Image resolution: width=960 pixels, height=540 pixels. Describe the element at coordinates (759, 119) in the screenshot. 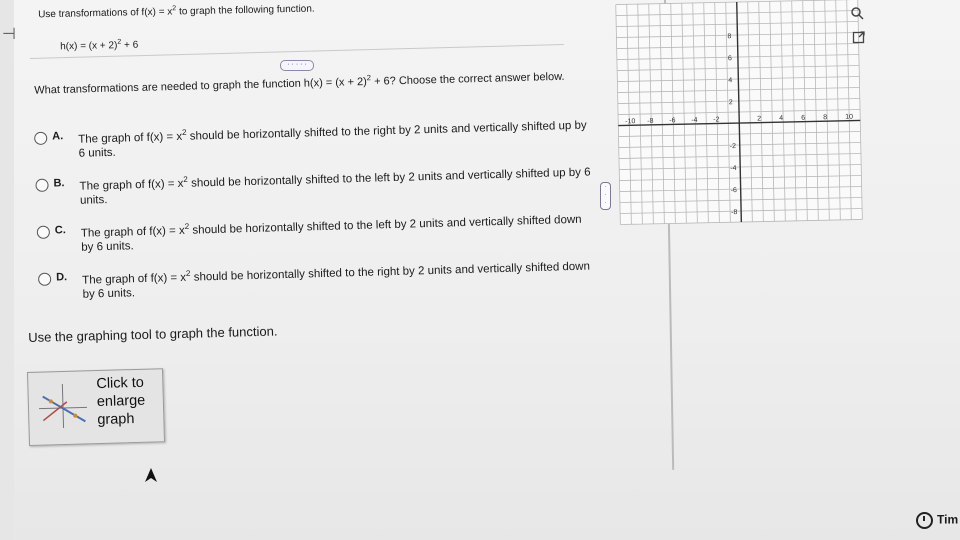

I see `x-tick-label: 2` at that location.